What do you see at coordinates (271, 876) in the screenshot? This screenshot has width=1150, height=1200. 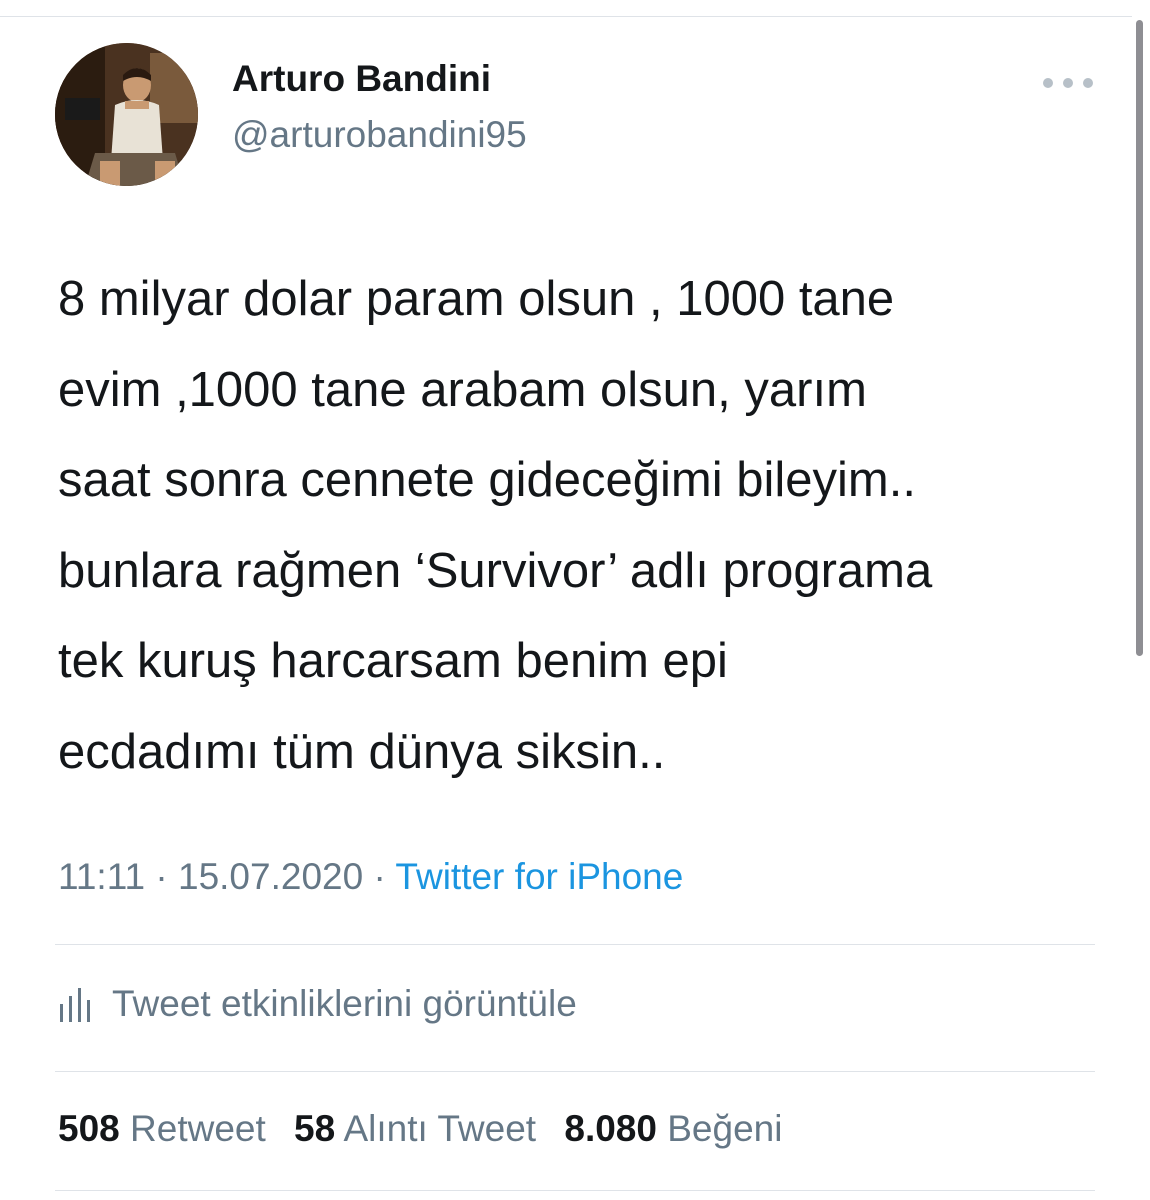 I see `tweet-date: 15.07.2020` at bounding box center [271, 876].